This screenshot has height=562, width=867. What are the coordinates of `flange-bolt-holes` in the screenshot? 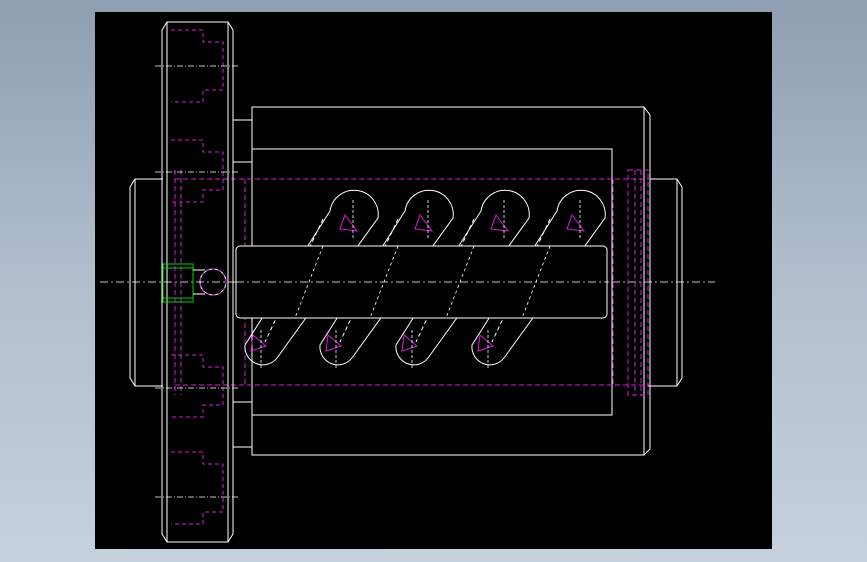 It's located at (197, 277).